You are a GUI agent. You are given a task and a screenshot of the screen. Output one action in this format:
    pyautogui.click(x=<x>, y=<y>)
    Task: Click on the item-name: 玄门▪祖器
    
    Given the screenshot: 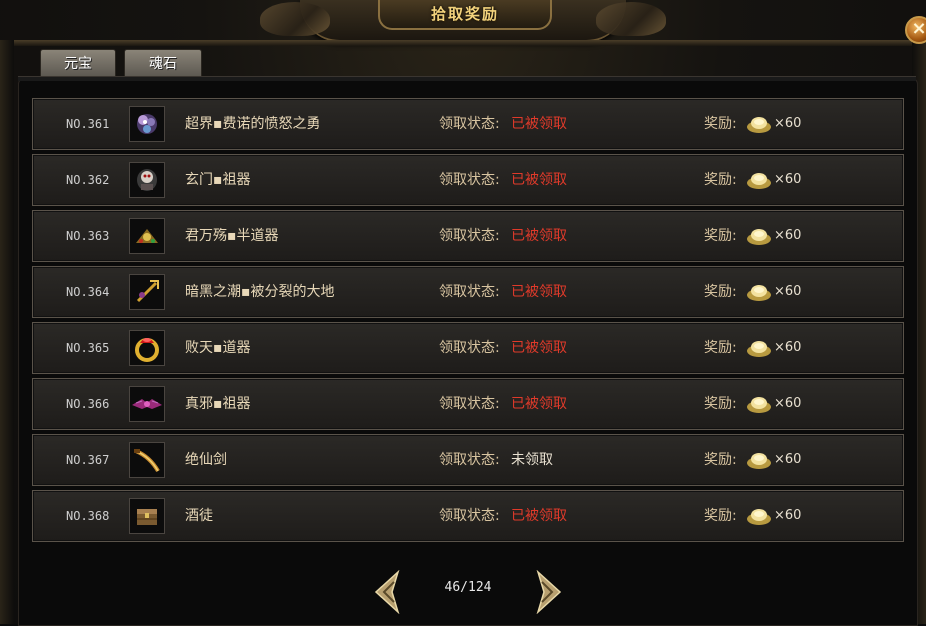 What is the action you would take?
    pyautogui.click(x=218, y=180)
    